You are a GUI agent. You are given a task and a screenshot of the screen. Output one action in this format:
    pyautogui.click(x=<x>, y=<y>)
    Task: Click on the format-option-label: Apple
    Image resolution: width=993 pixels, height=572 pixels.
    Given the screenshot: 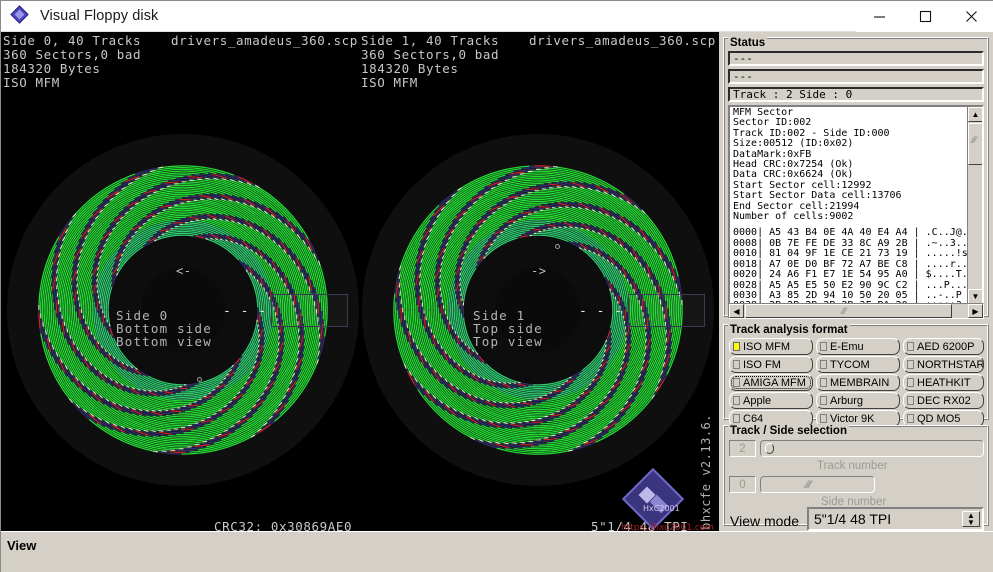 What is the action you would take?
    pyautogui.click(x=757, y=400)
    